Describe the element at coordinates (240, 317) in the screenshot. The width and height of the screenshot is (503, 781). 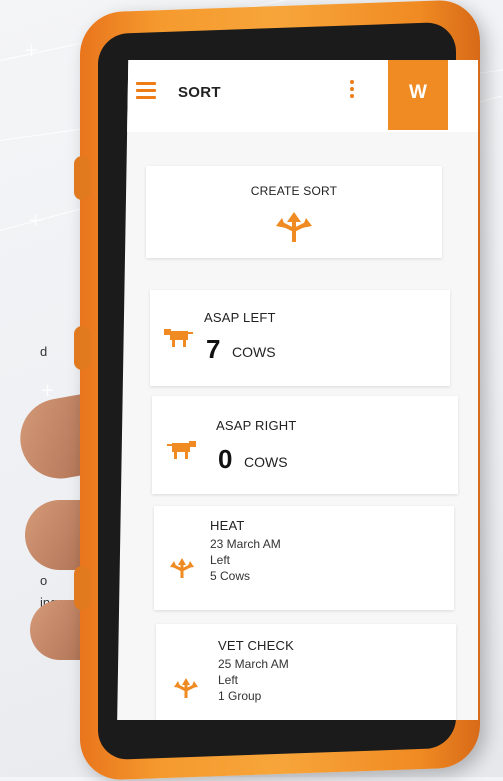
I see `asap-left-label: ASAP LEFT` at that location.